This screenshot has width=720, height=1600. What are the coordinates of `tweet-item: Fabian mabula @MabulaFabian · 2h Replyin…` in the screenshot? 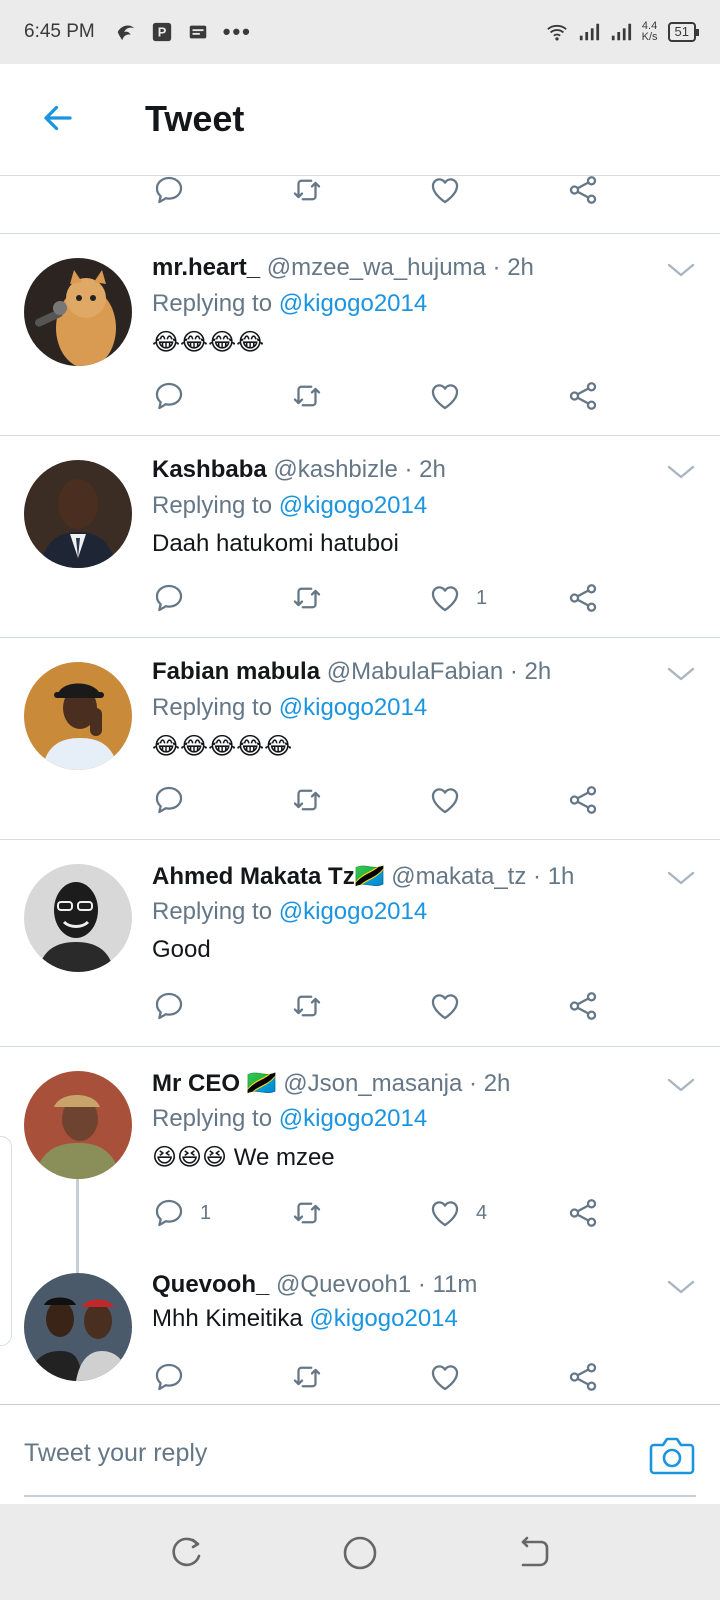 It's located at (360, 739).